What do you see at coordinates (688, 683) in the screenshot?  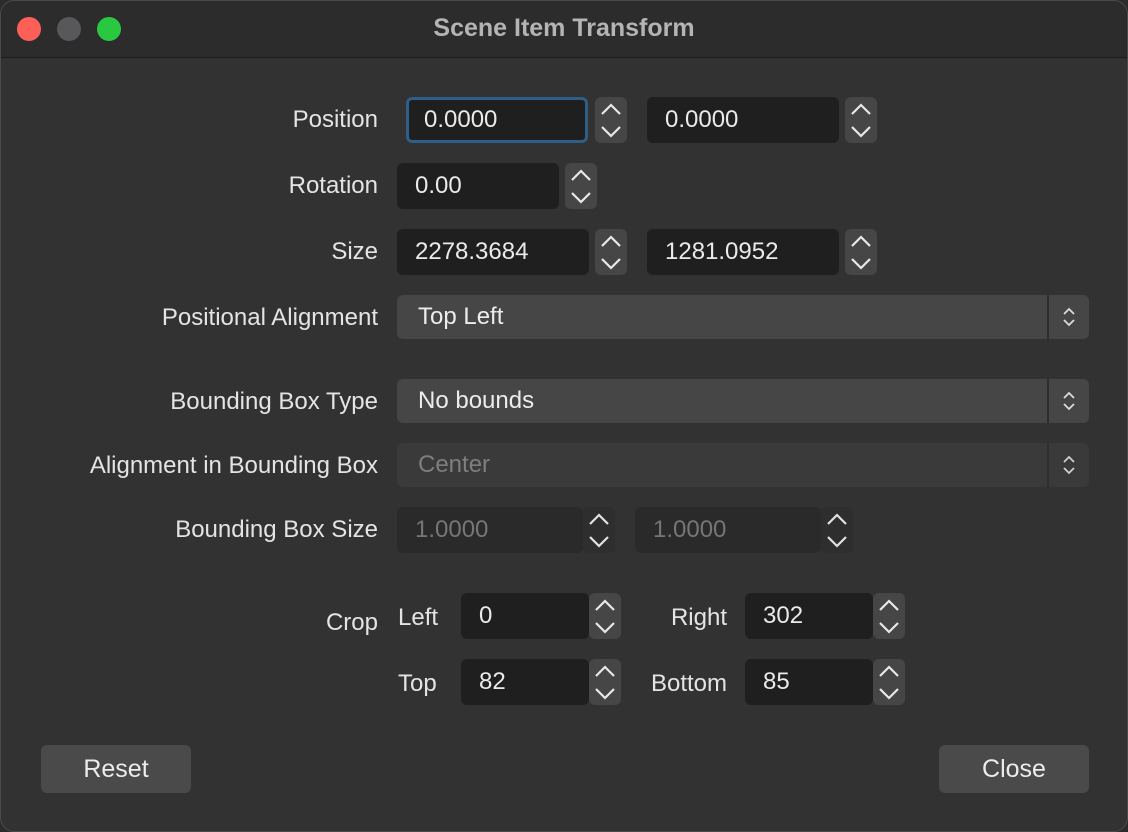 I see `crop-bottom-label: Bottom` at bounding box center [688, 683].